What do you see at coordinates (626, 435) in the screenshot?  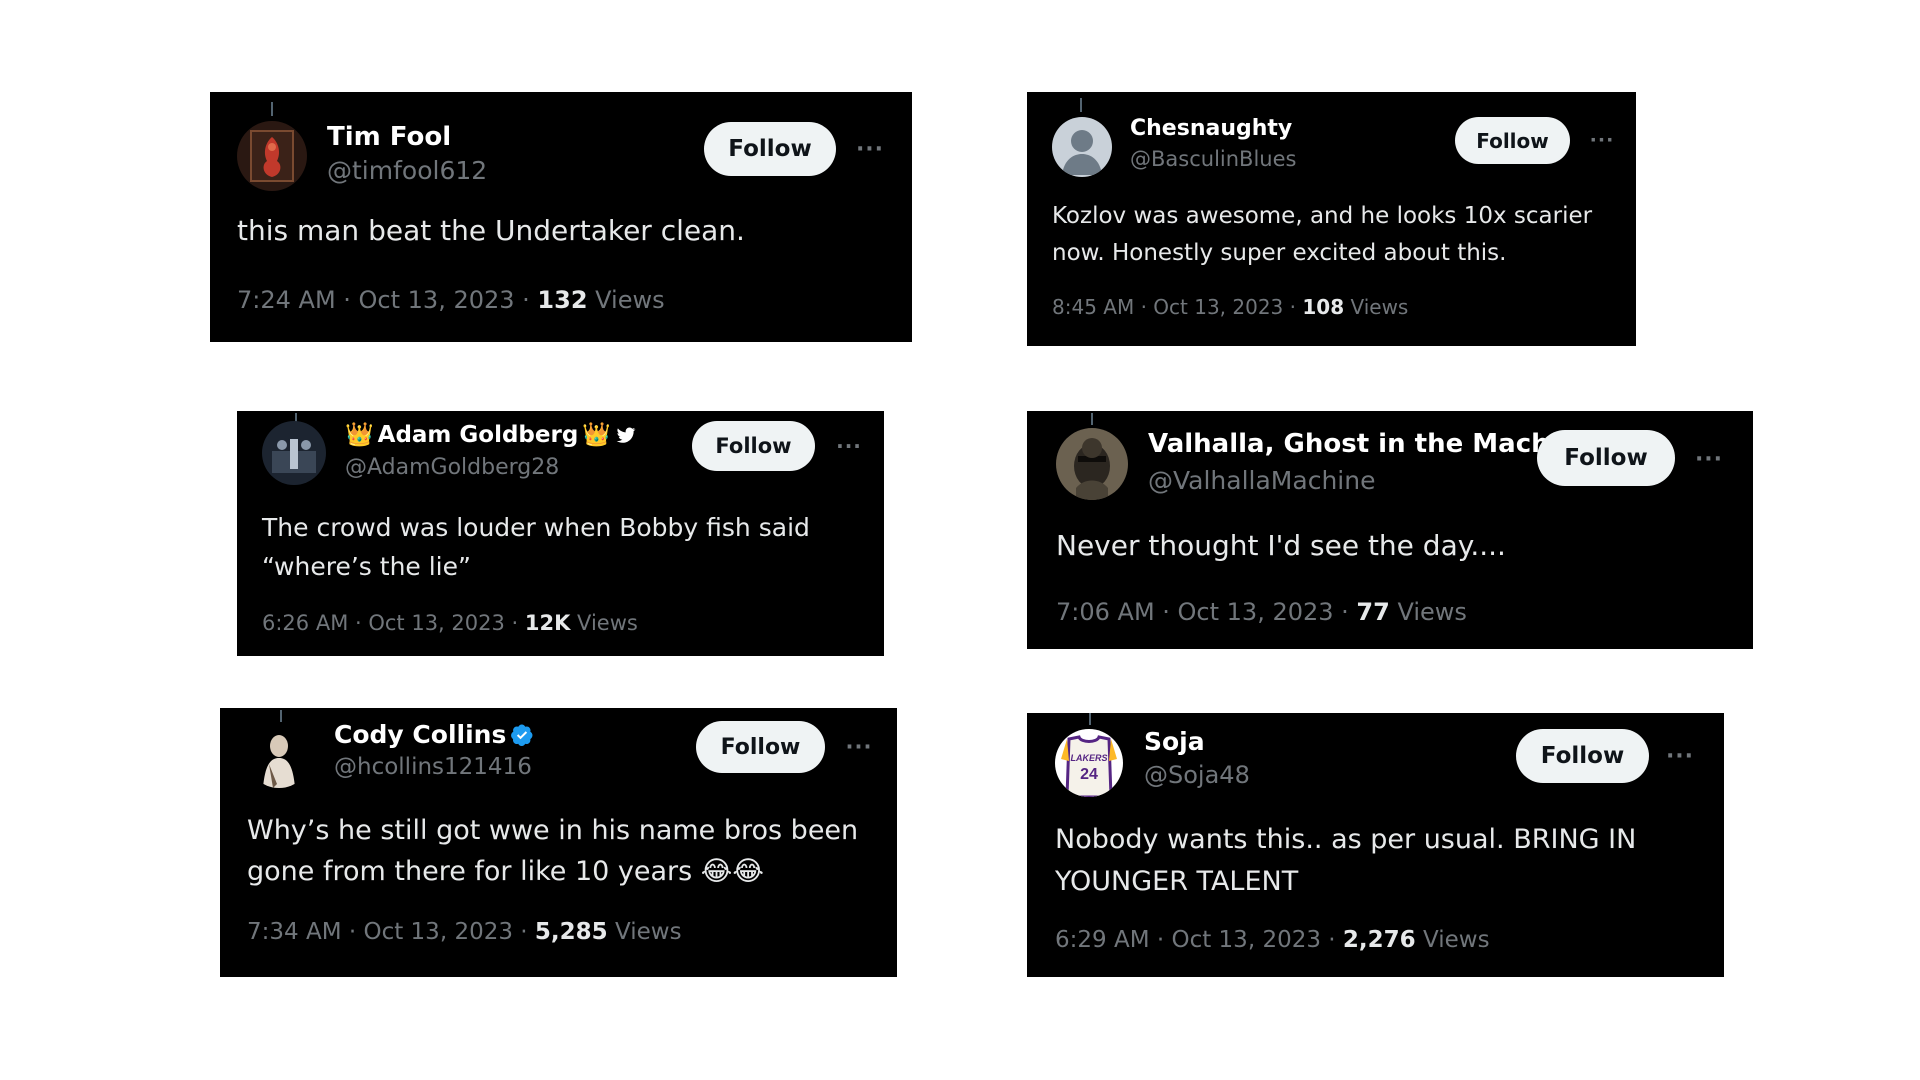 I see `twitter-bird-icon` at bounding box center [626, 435].